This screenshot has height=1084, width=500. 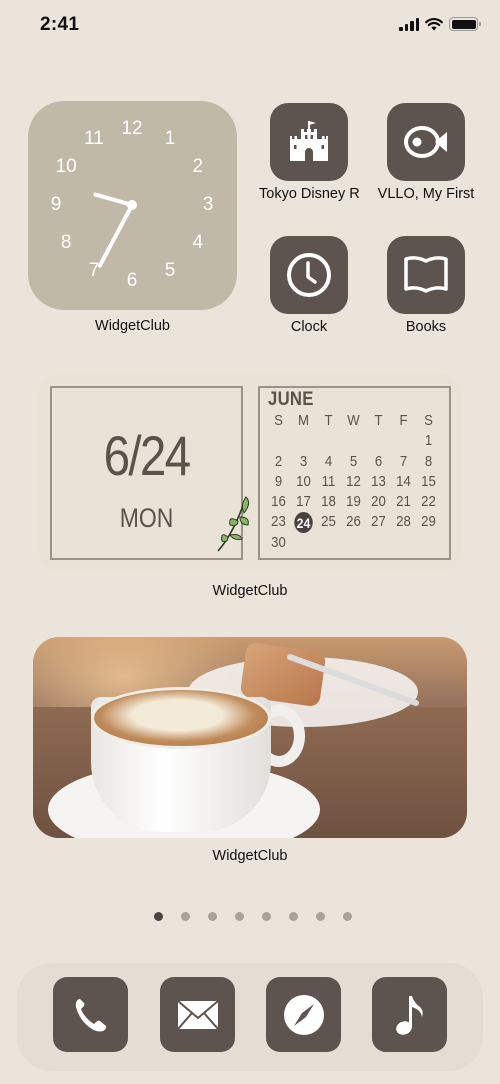 I want to click on castle-icon, so click(x=309, y=141).